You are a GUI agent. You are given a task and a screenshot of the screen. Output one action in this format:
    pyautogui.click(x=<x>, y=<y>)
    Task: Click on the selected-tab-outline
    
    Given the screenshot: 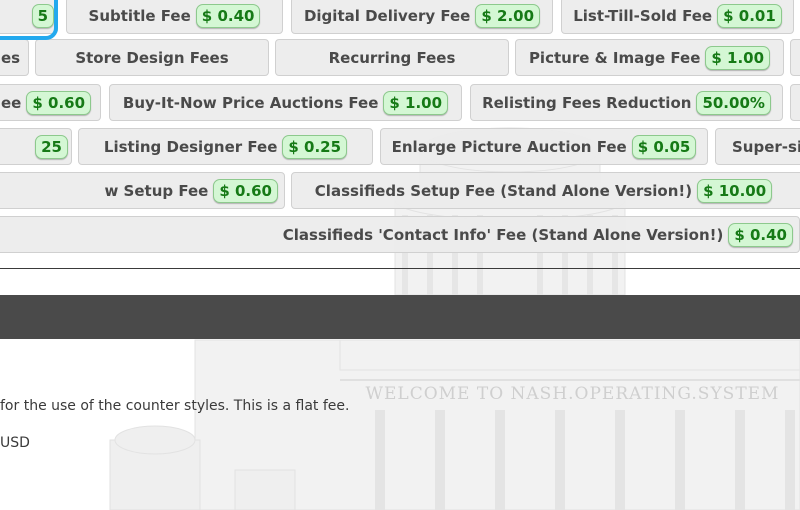 What is the action you would take?
    pyautogui.click(x=29, y=20)
    